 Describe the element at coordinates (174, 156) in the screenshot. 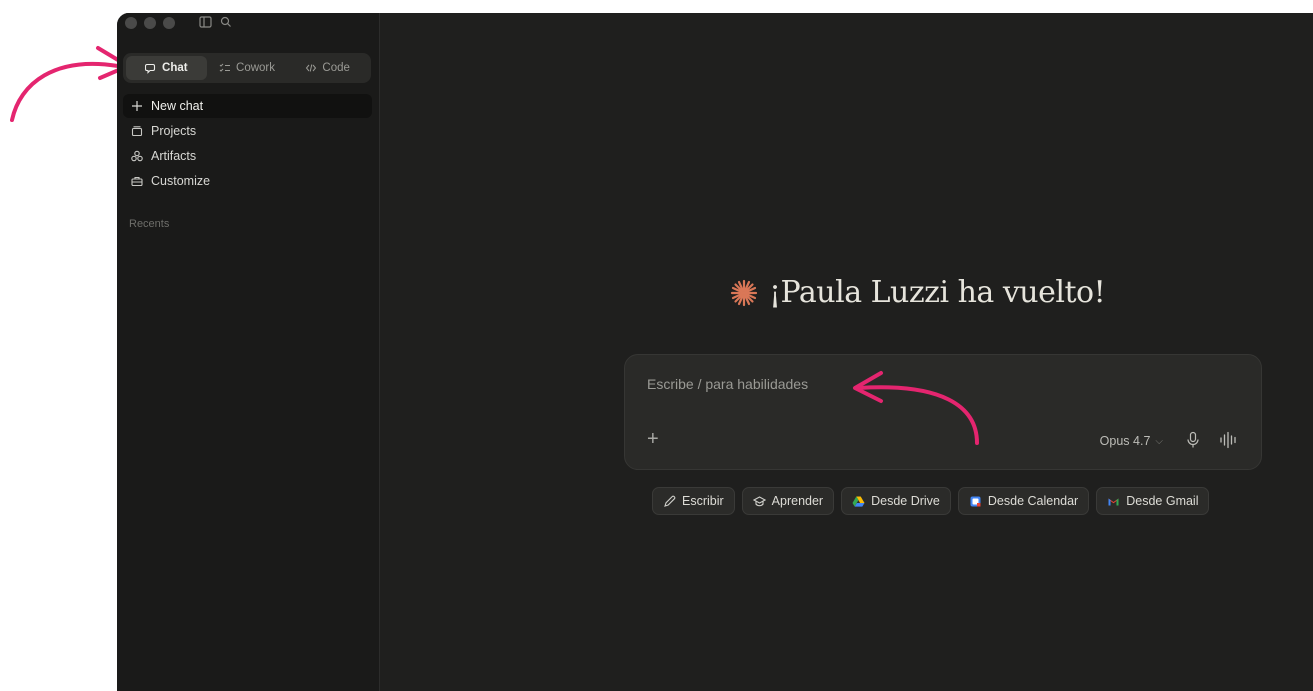

I see `sidebar-item-label: Artifacts` at that location.